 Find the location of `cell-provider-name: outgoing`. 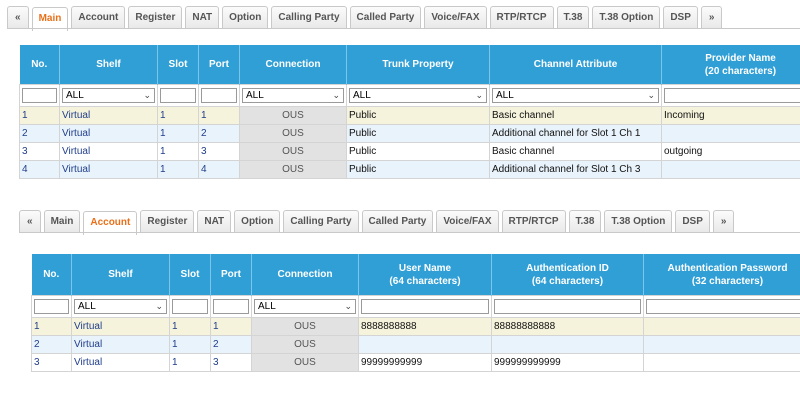

cell-provider-name: outgoing is located at coordinates (730, 151).